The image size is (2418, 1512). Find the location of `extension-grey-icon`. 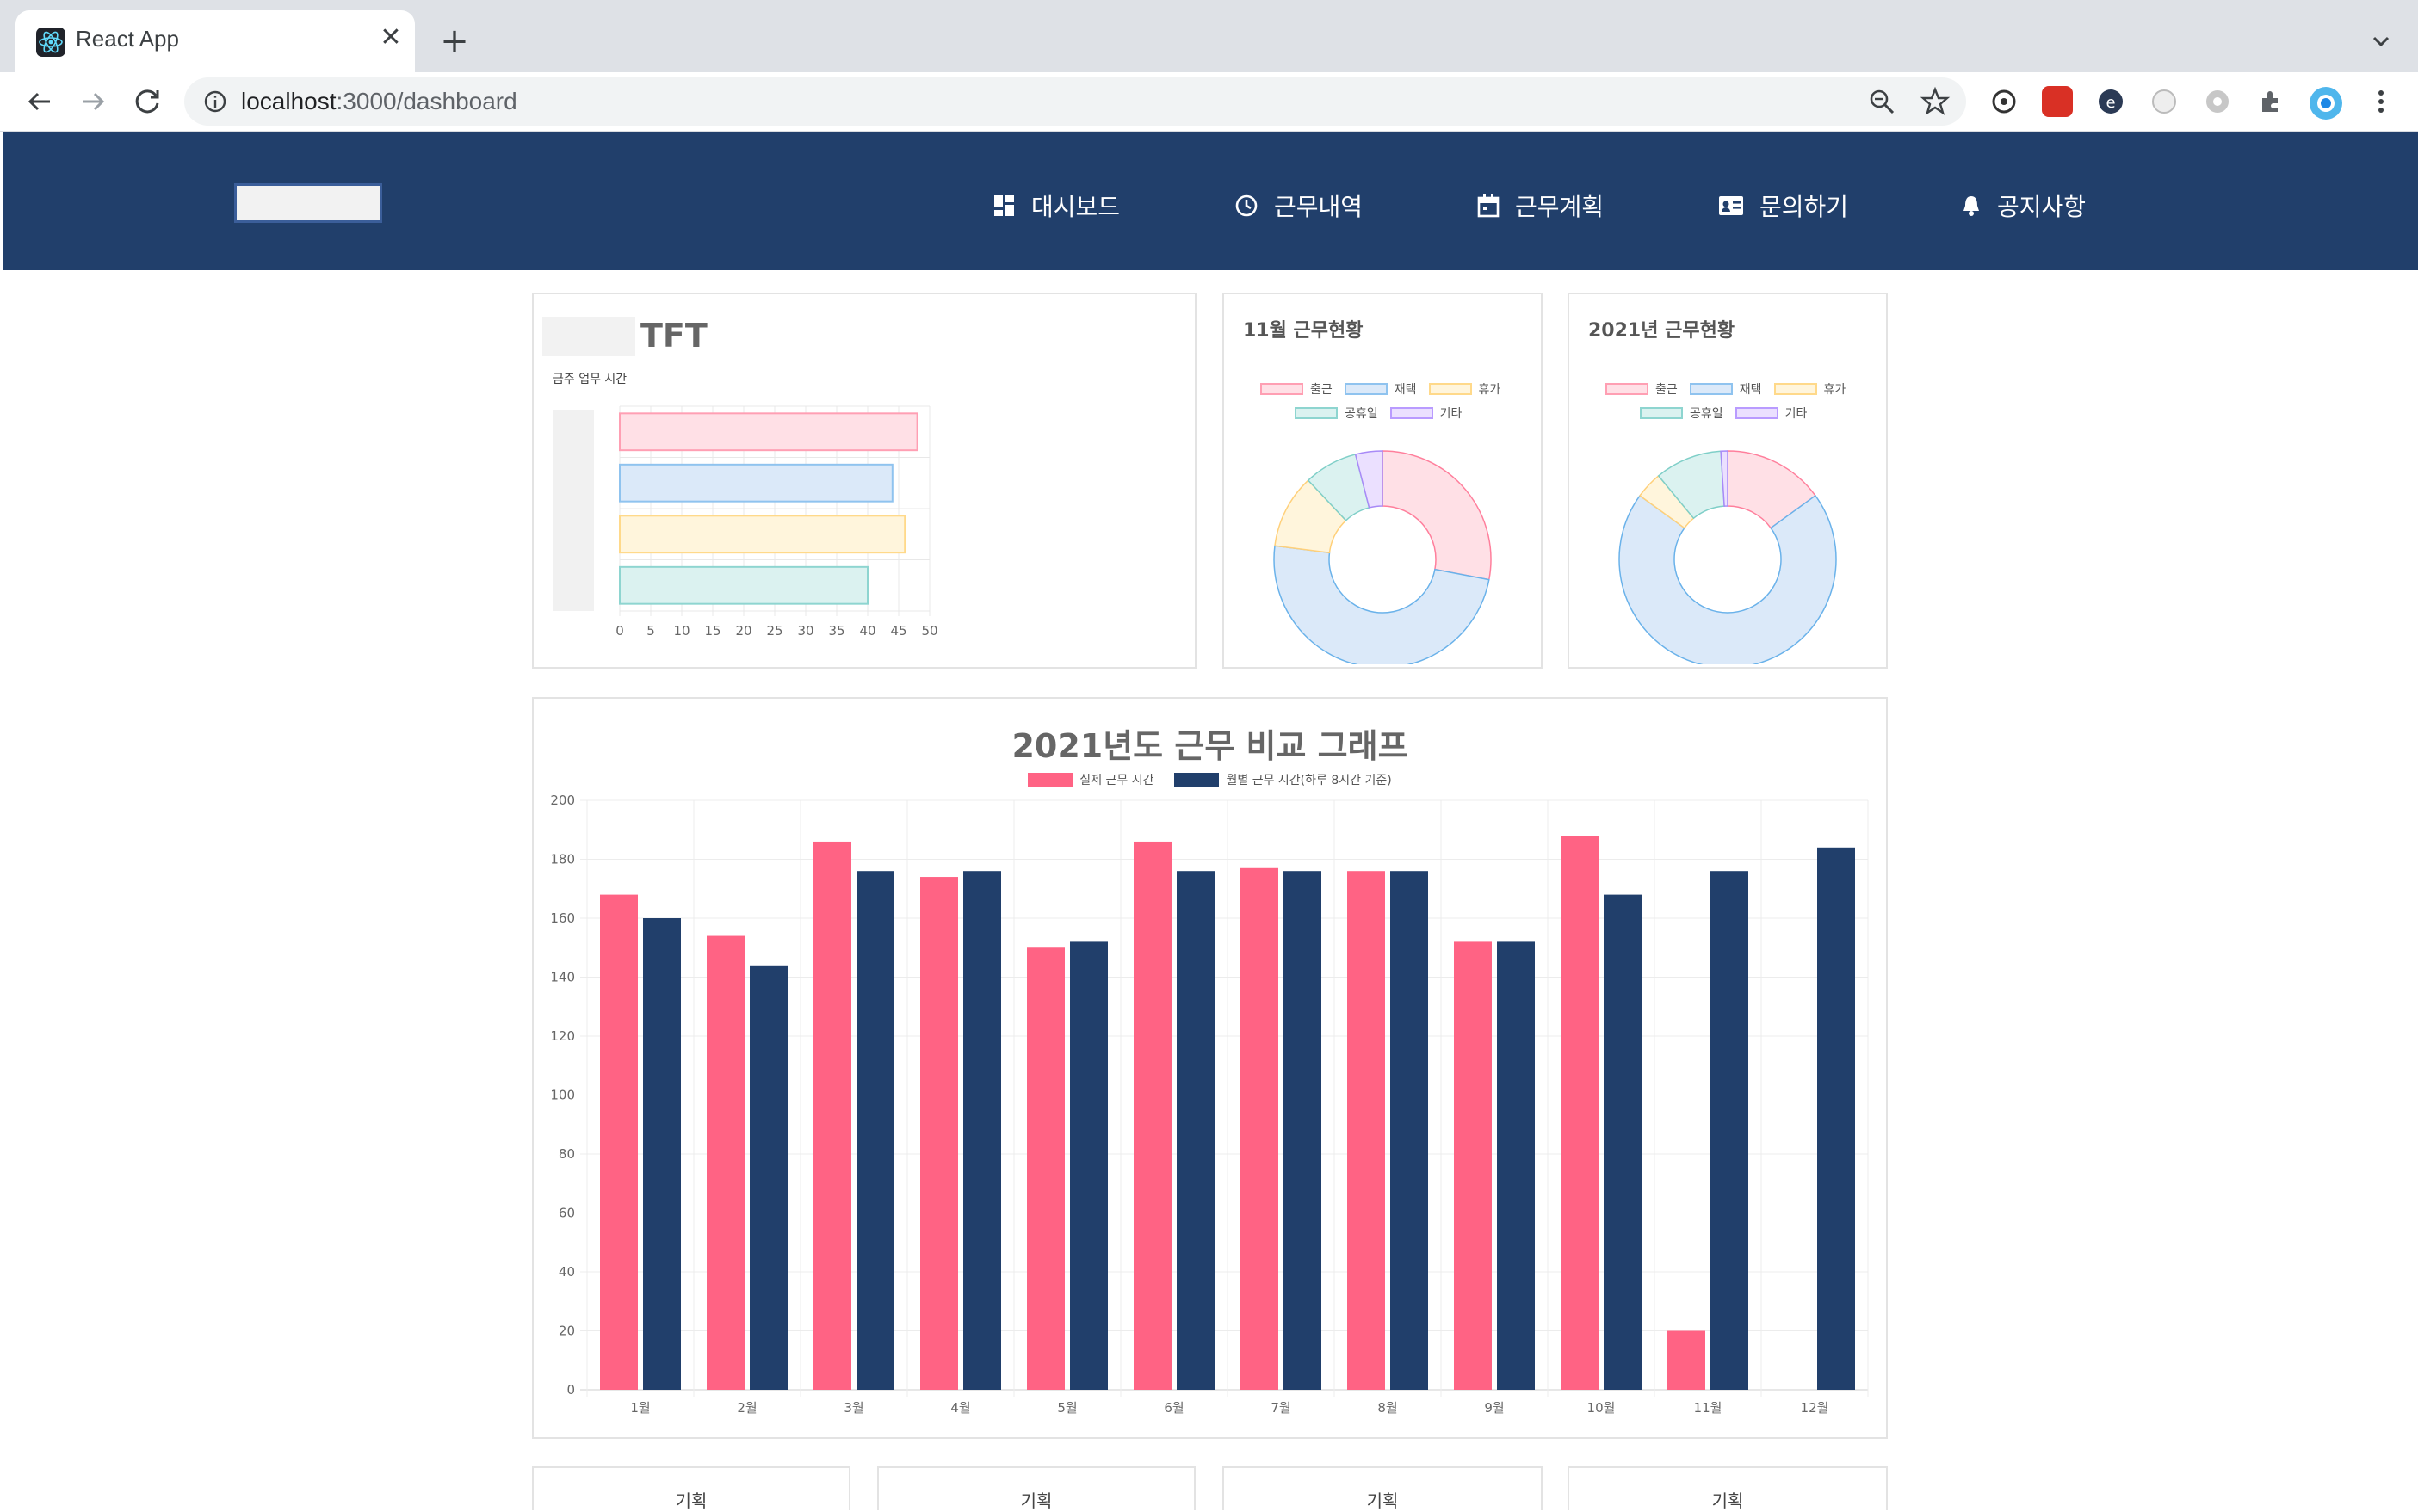

extension-grey-icon is located at coordinates (2165, 101).